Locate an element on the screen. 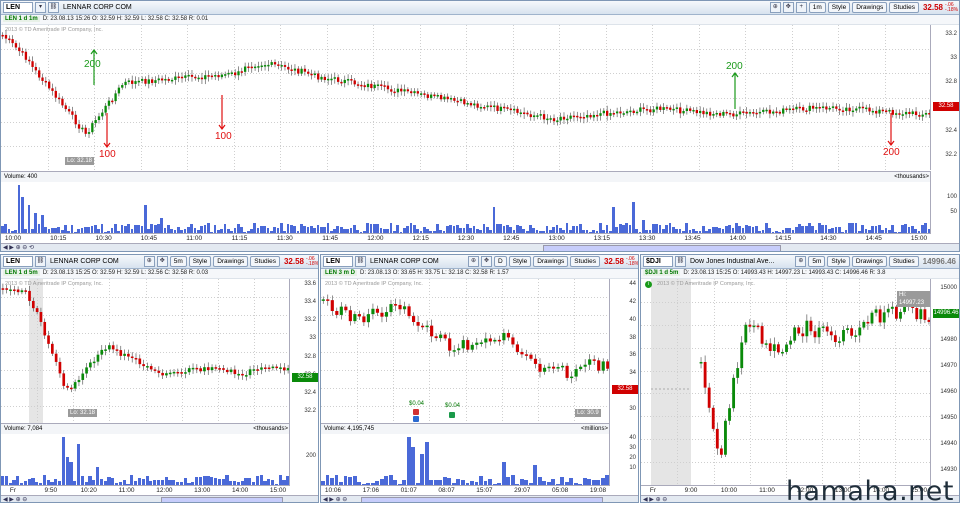 Image resolution: width=960 pixels, height=507 pixels. price-change: -.06 -.18% is located at coordinates (632, 261).